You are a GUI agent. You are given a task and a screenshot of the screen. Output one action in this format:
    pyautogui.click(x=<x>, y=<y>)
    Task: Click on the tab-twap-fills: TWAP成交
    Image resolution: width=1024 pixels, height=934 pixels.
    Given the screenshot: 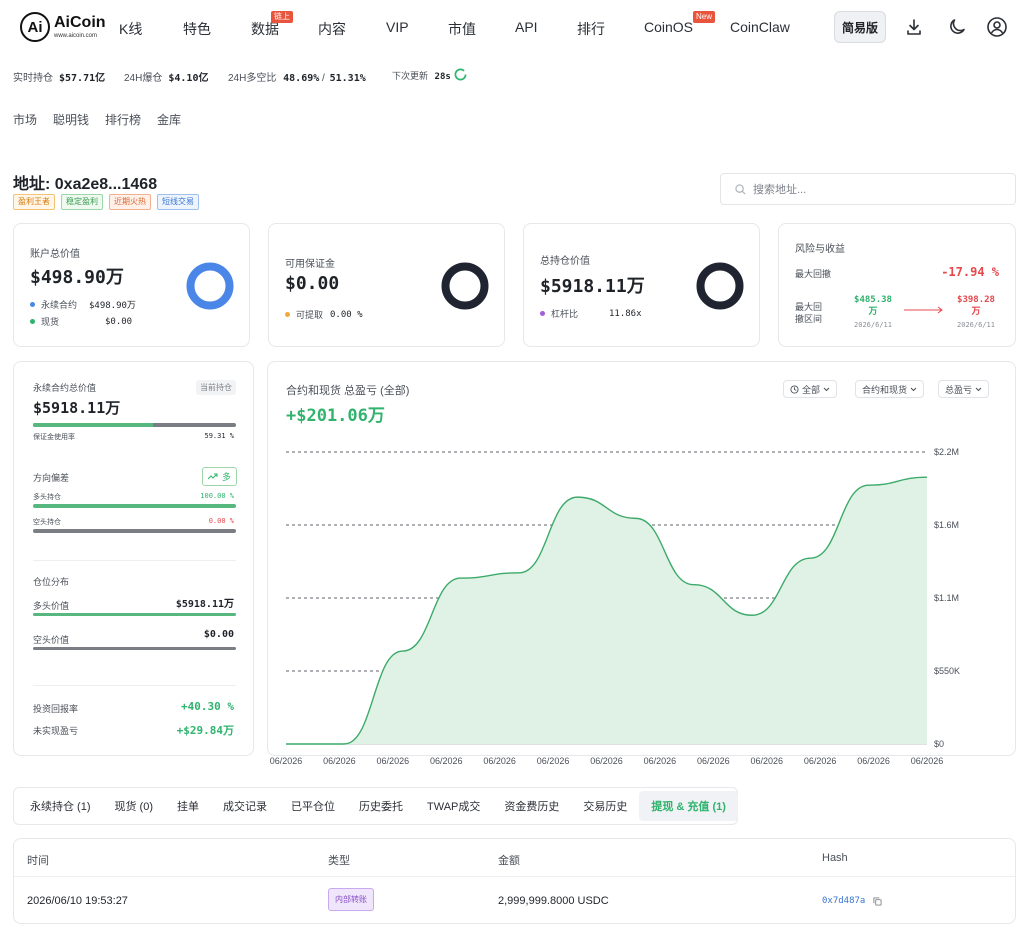 What is the action you would take?
    pyautogui.click(x=453, y=806)
    